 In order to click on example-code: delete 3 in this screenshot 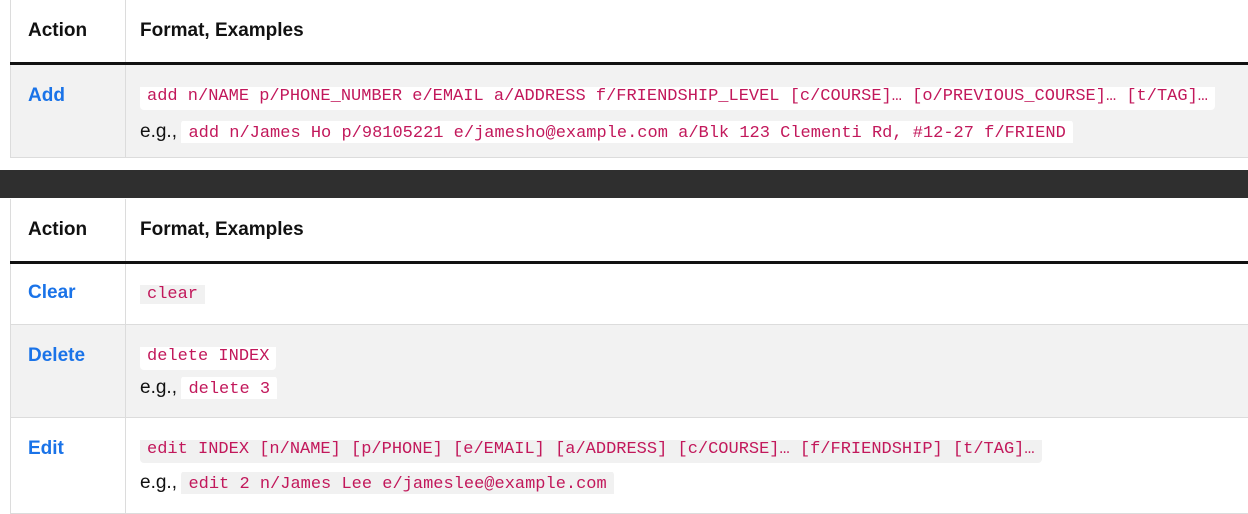, I will do `click(229, 388)`.